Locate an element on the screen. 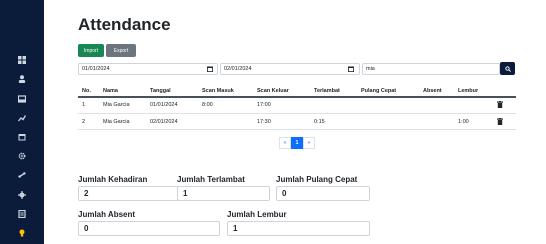 Image resolution: width=546 pixels, height=244 pixels. export-button: Export is located at coordinates (121, 50).